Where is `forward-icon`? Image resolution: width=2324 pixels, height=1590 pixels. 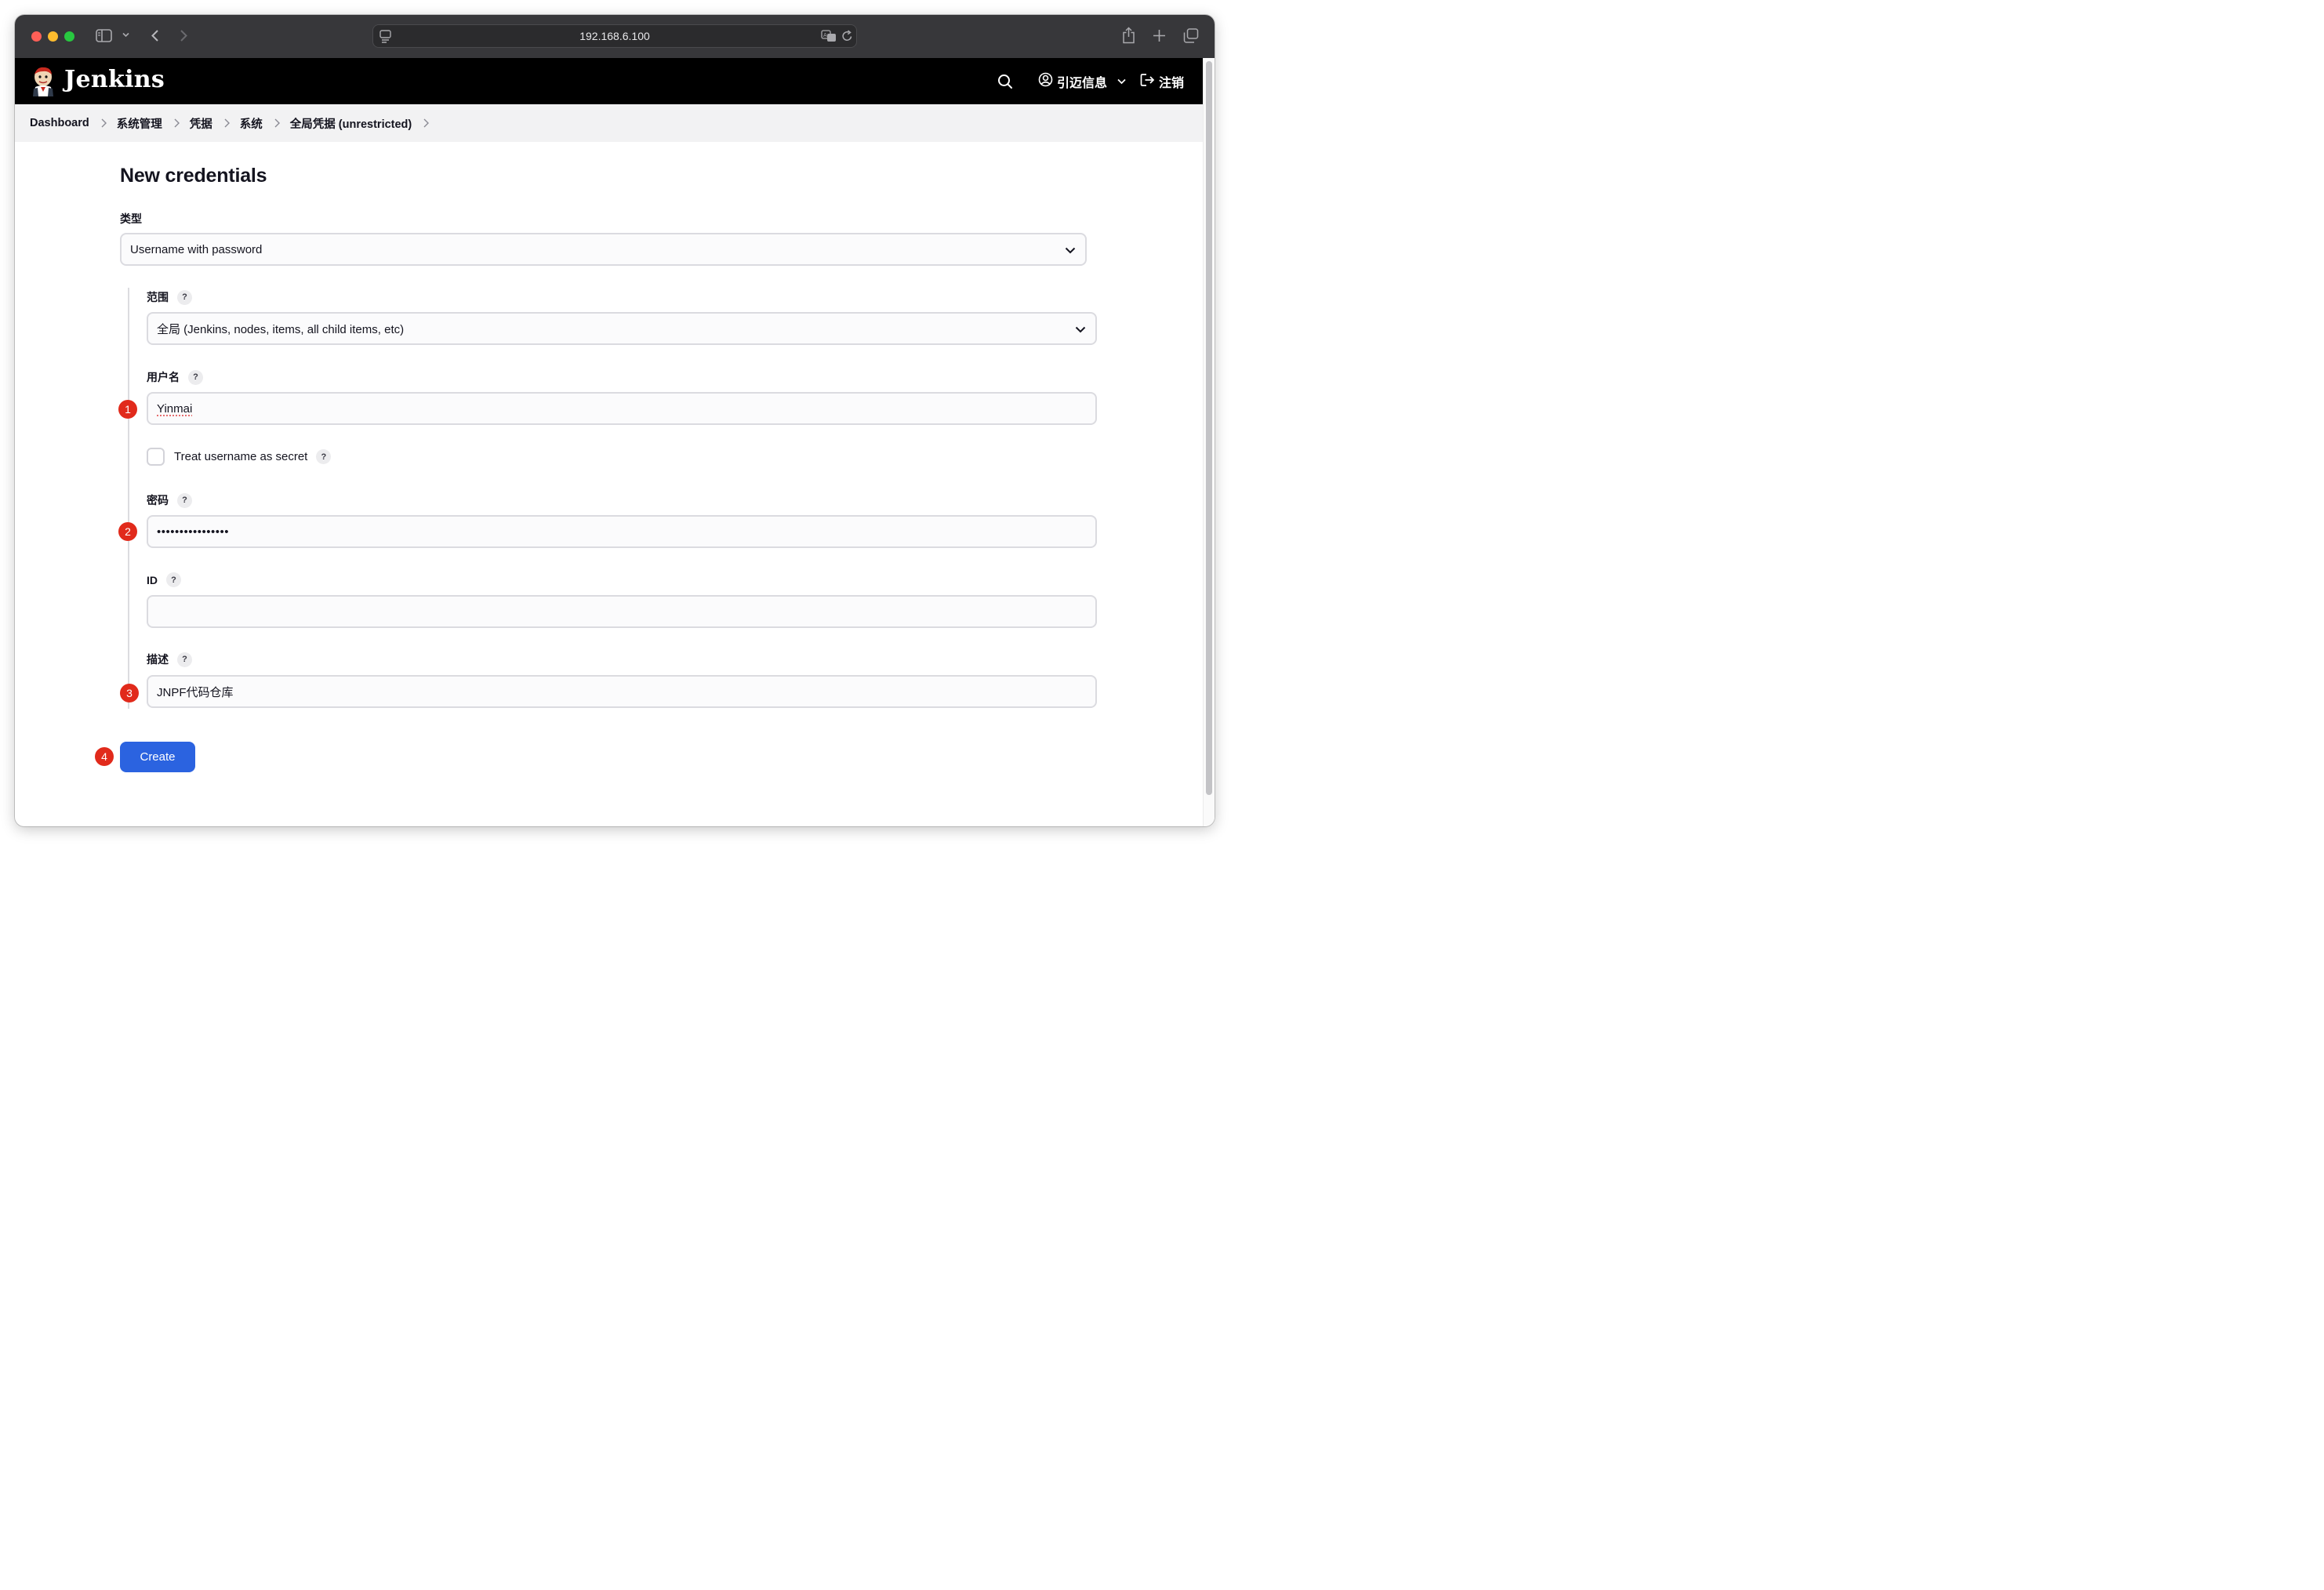
forward-icon is located at coordinates (184, 35).